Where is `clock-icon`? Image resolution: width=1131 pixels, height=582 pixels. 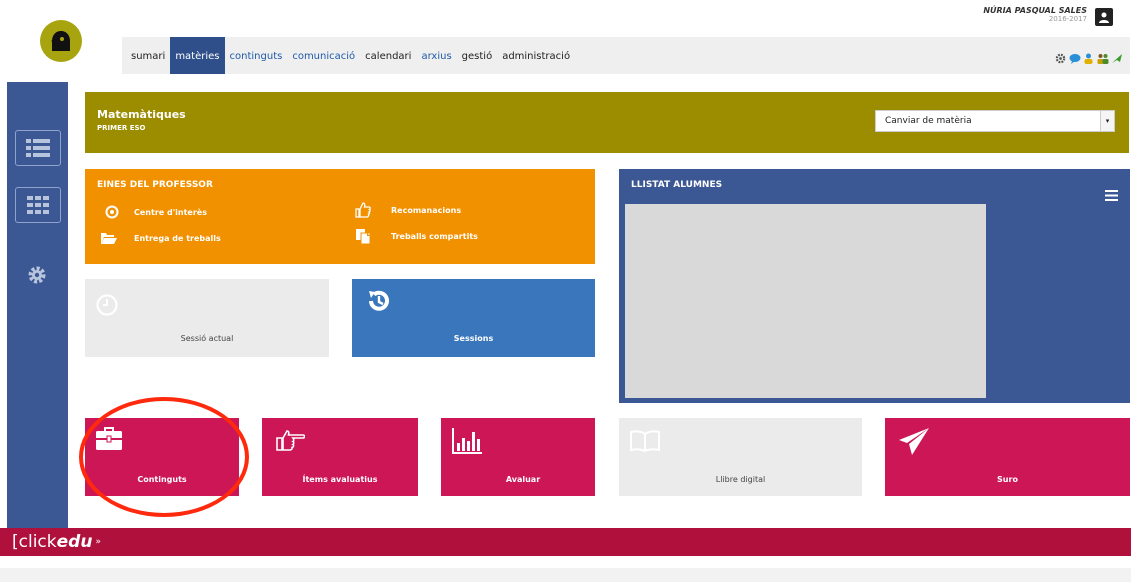 clock-icon is located at coordinates (107, 307).